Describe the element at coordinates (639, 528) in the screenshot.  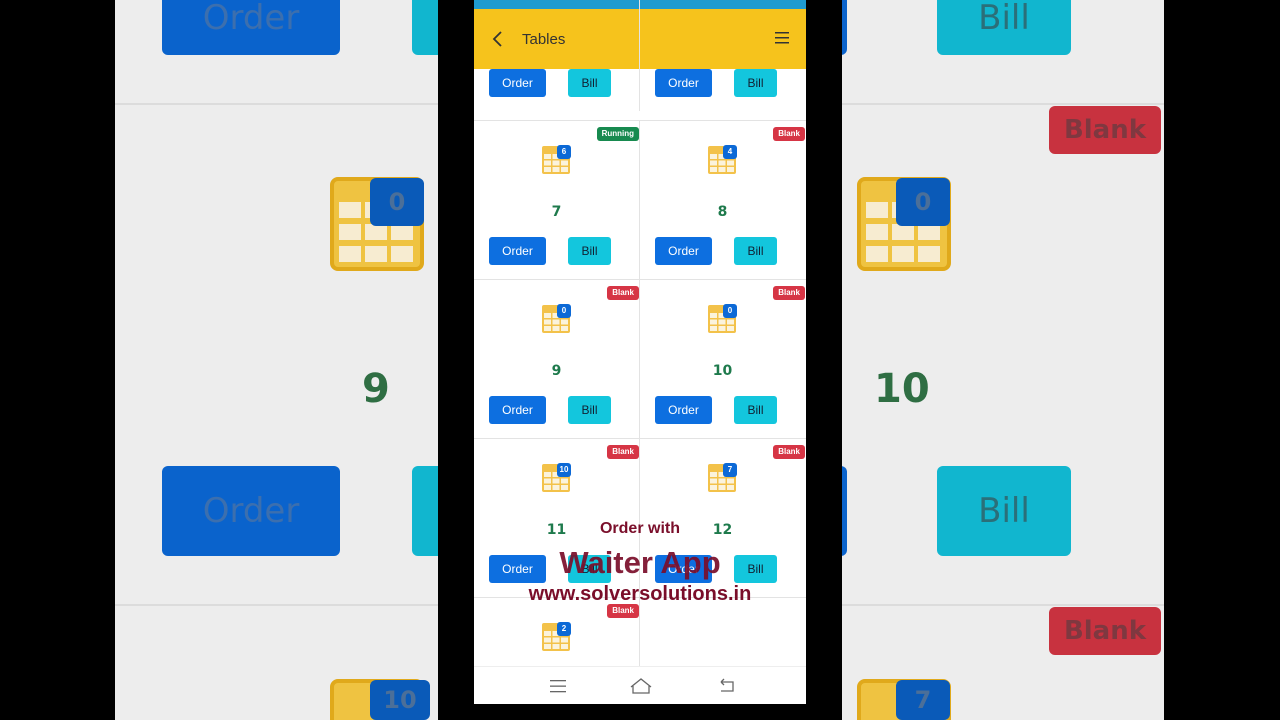
I see `watermark-line-1: Order with` at that location.